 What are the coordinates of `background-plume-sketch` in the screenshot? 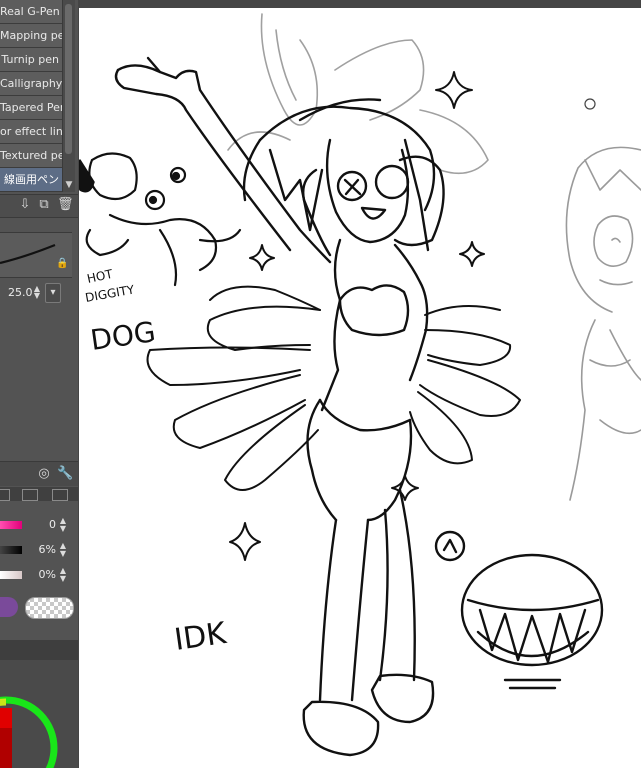 It's located at (358, 94).